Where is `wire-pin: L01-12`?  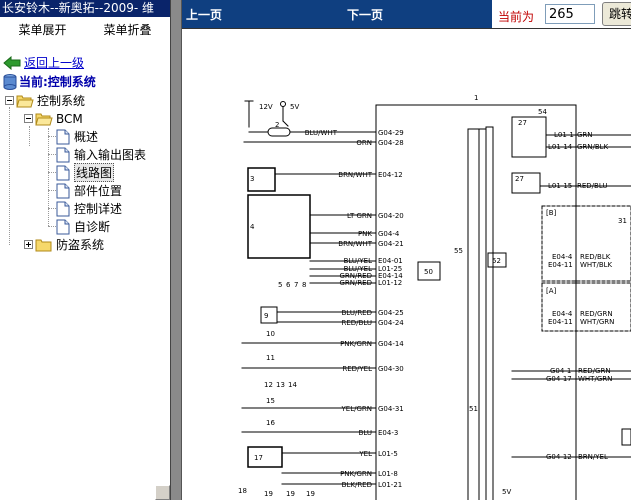
wire-pin: L01-12 is located at coordinates (390, 283).